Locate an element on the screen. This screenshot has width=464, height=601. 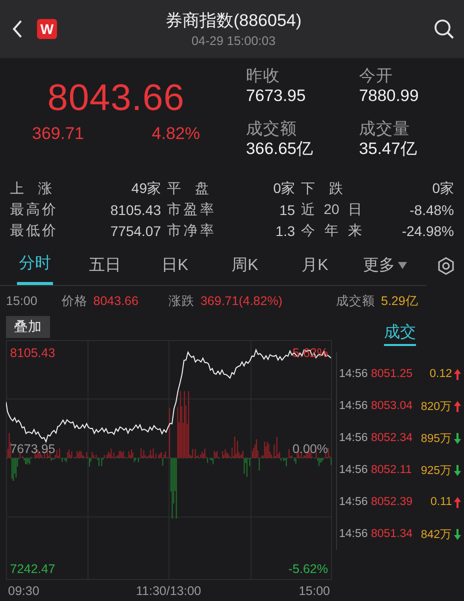
stat-value: 49家 is located at coordinates (146, 189).